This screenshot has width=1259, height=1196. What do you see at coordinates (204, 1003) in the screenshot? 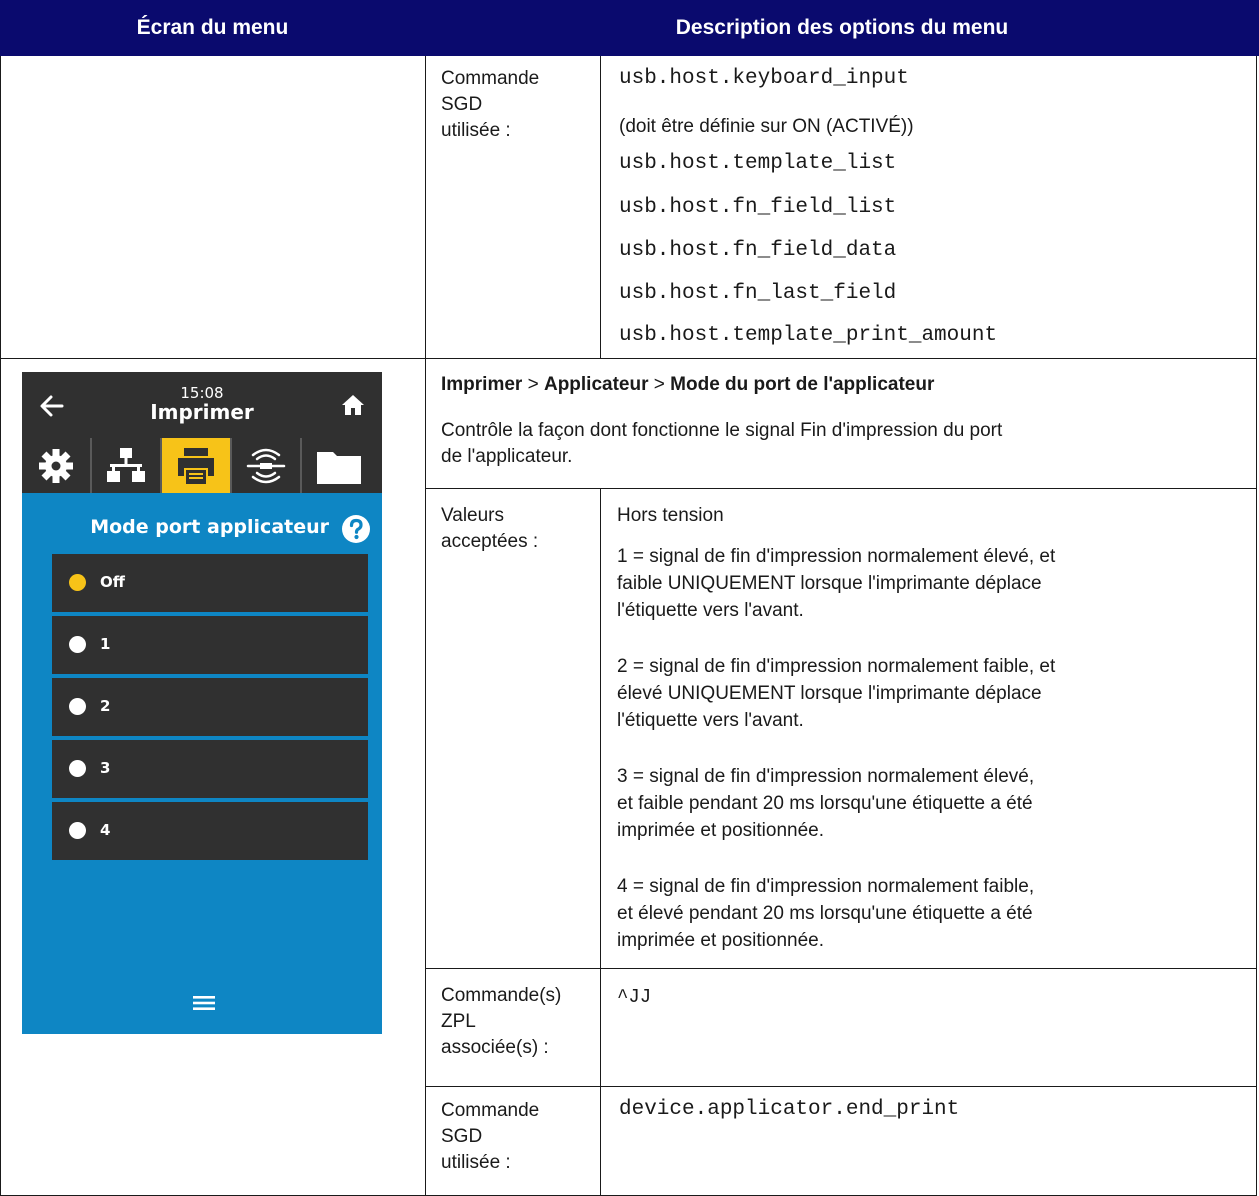
I see `hamburger-menu-icon` at bounding box center [204, 1003].